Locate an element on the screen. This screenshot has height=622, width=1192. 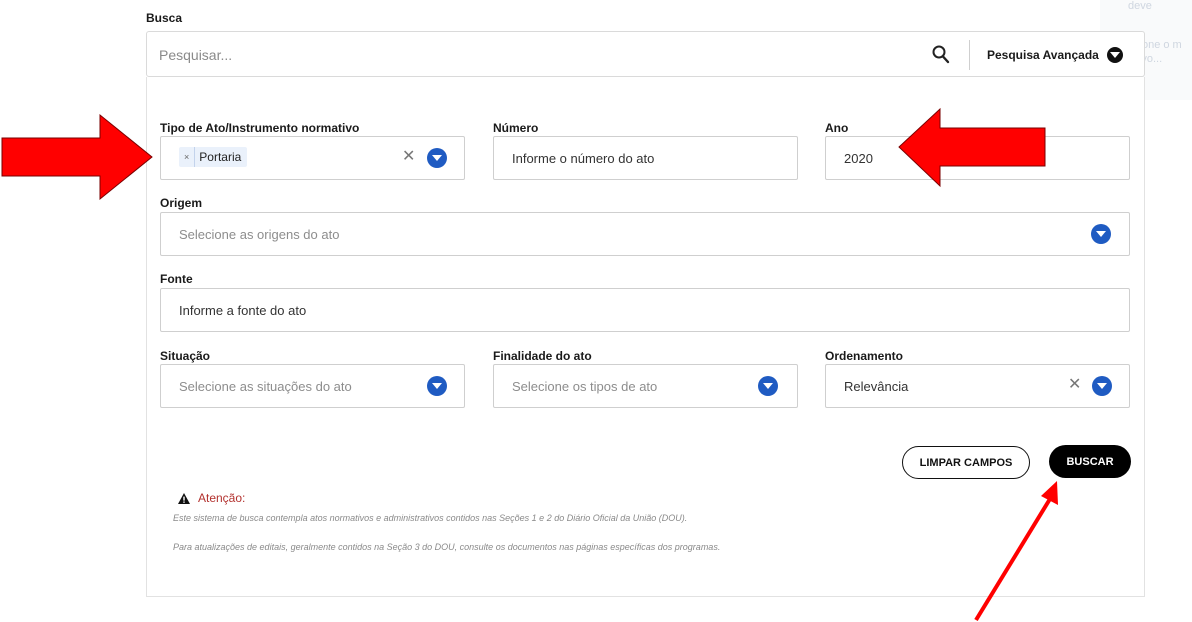
advanced-search-toggle: Pesquisa Avançada is located at coordinates (1055, 55).